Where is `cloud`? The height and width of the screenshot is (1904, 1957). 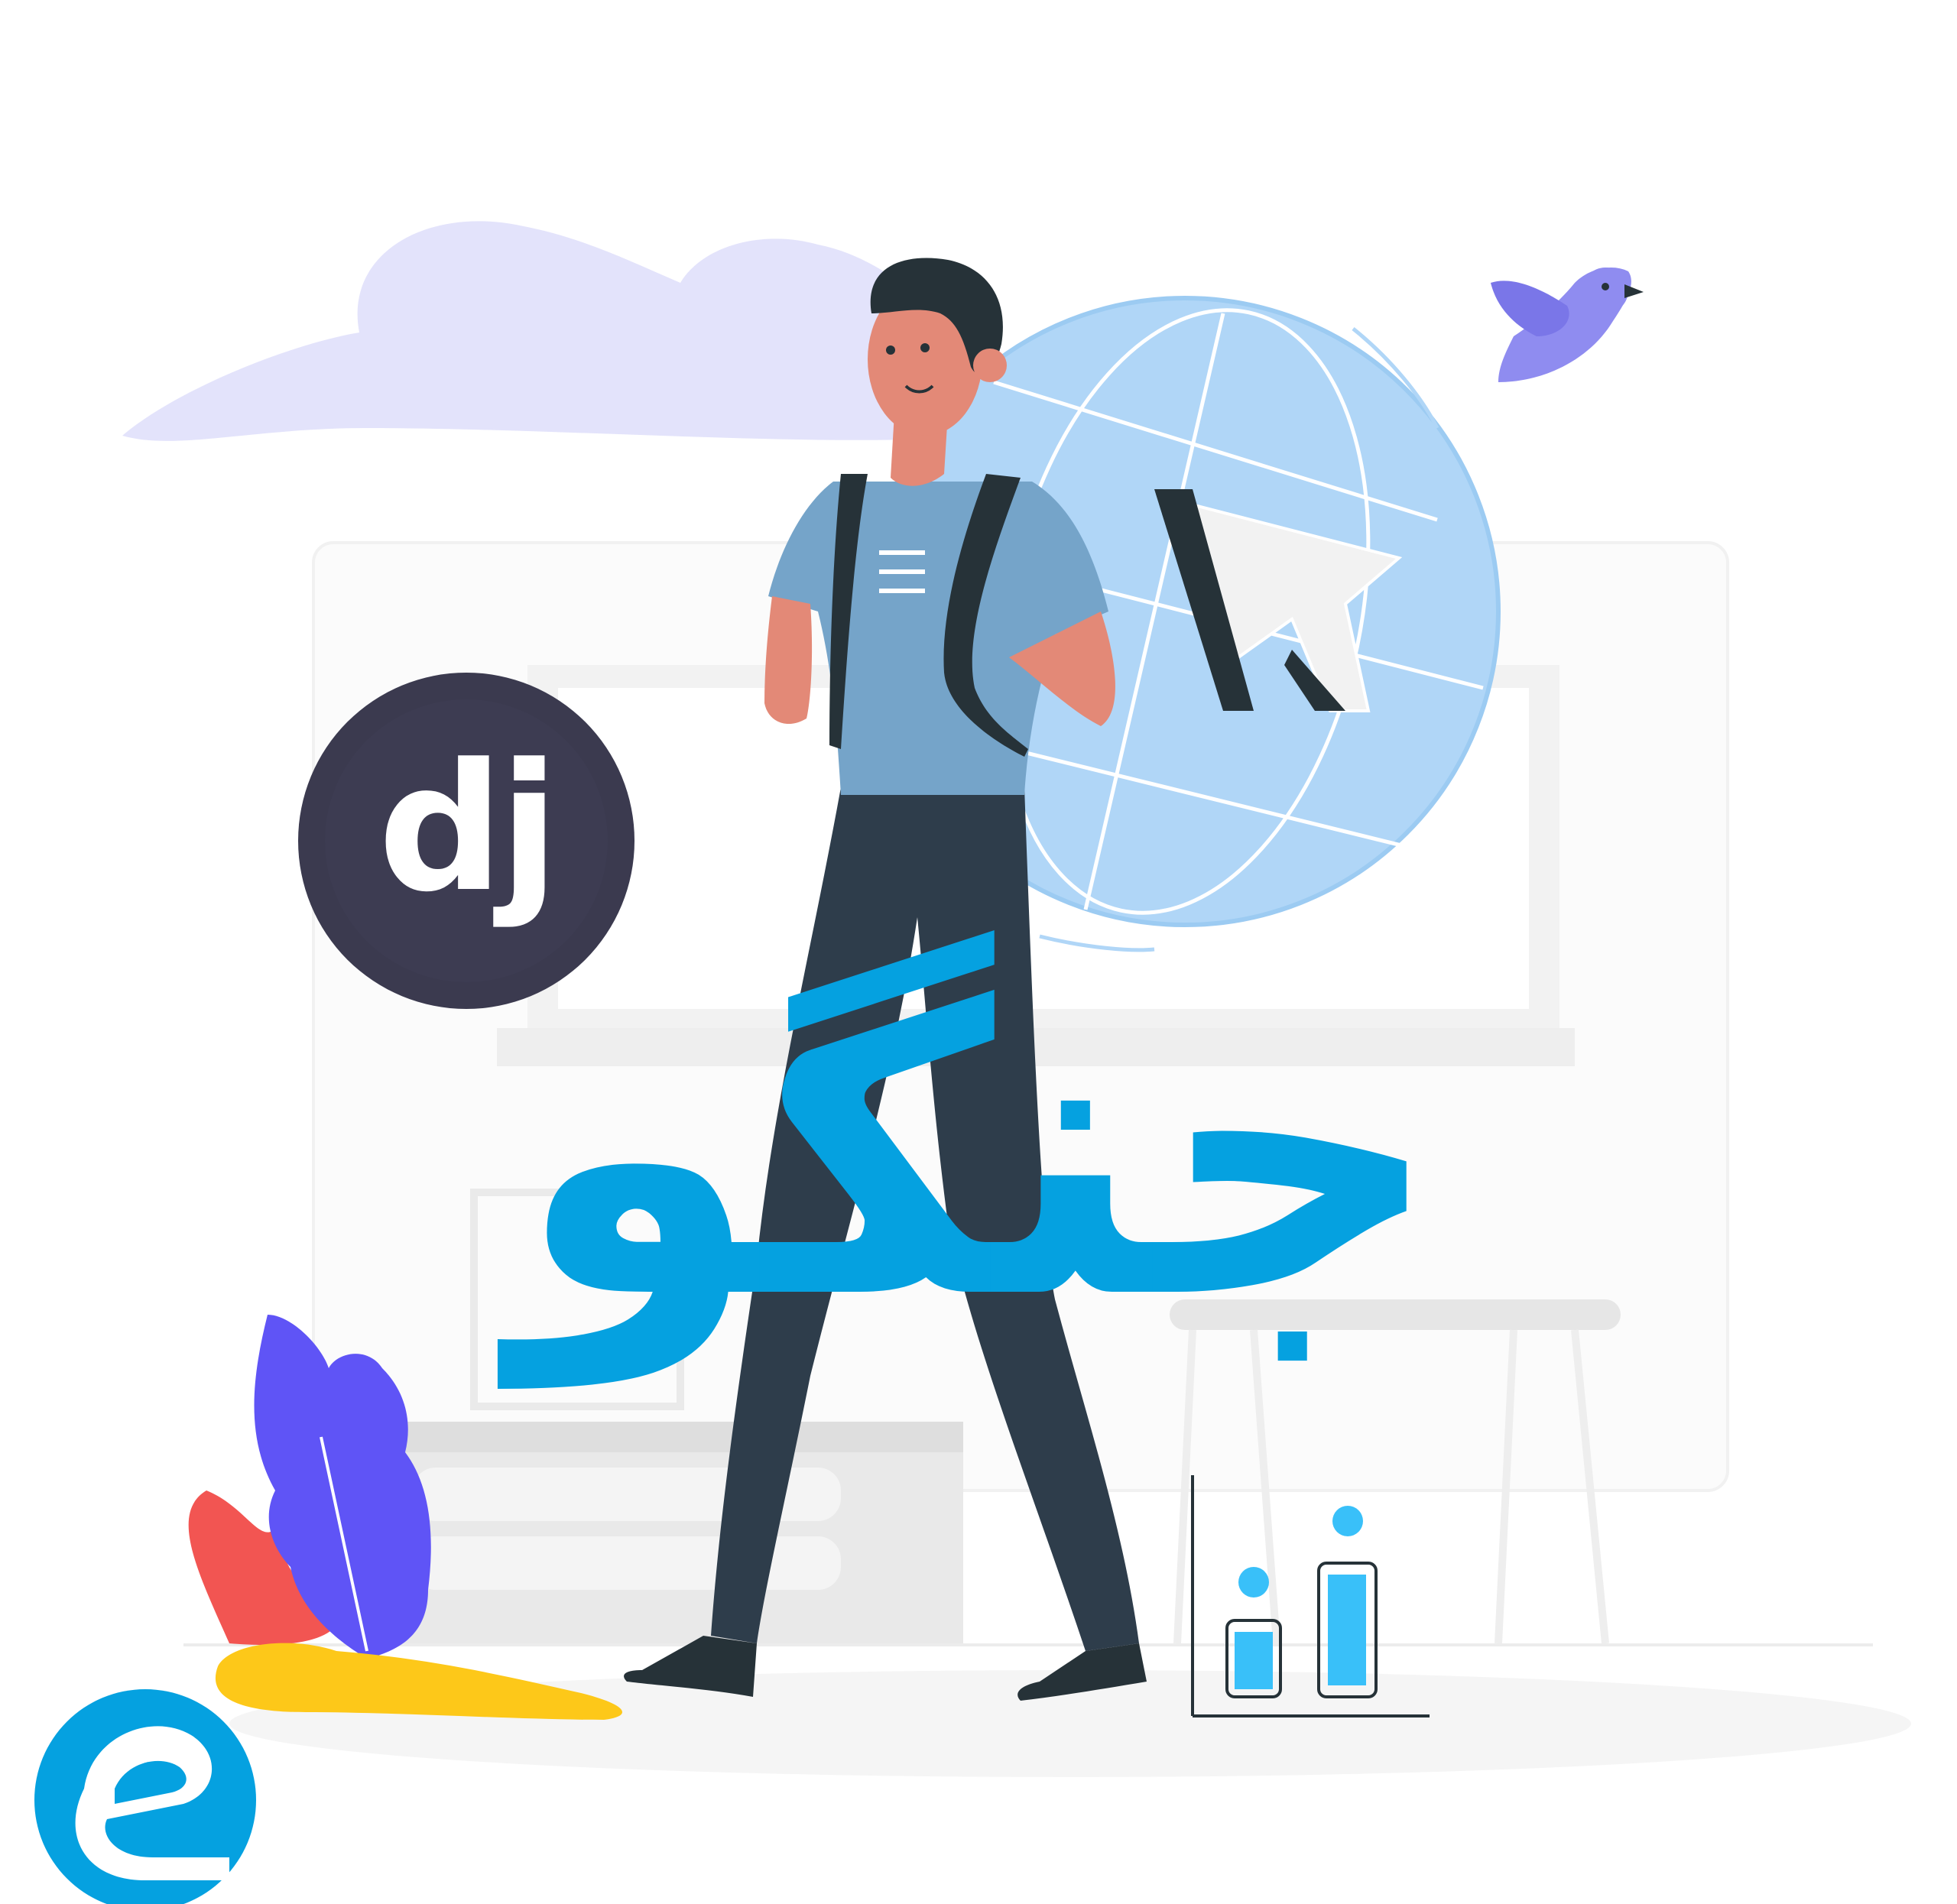
cloud is located at coordinates (516, 331).